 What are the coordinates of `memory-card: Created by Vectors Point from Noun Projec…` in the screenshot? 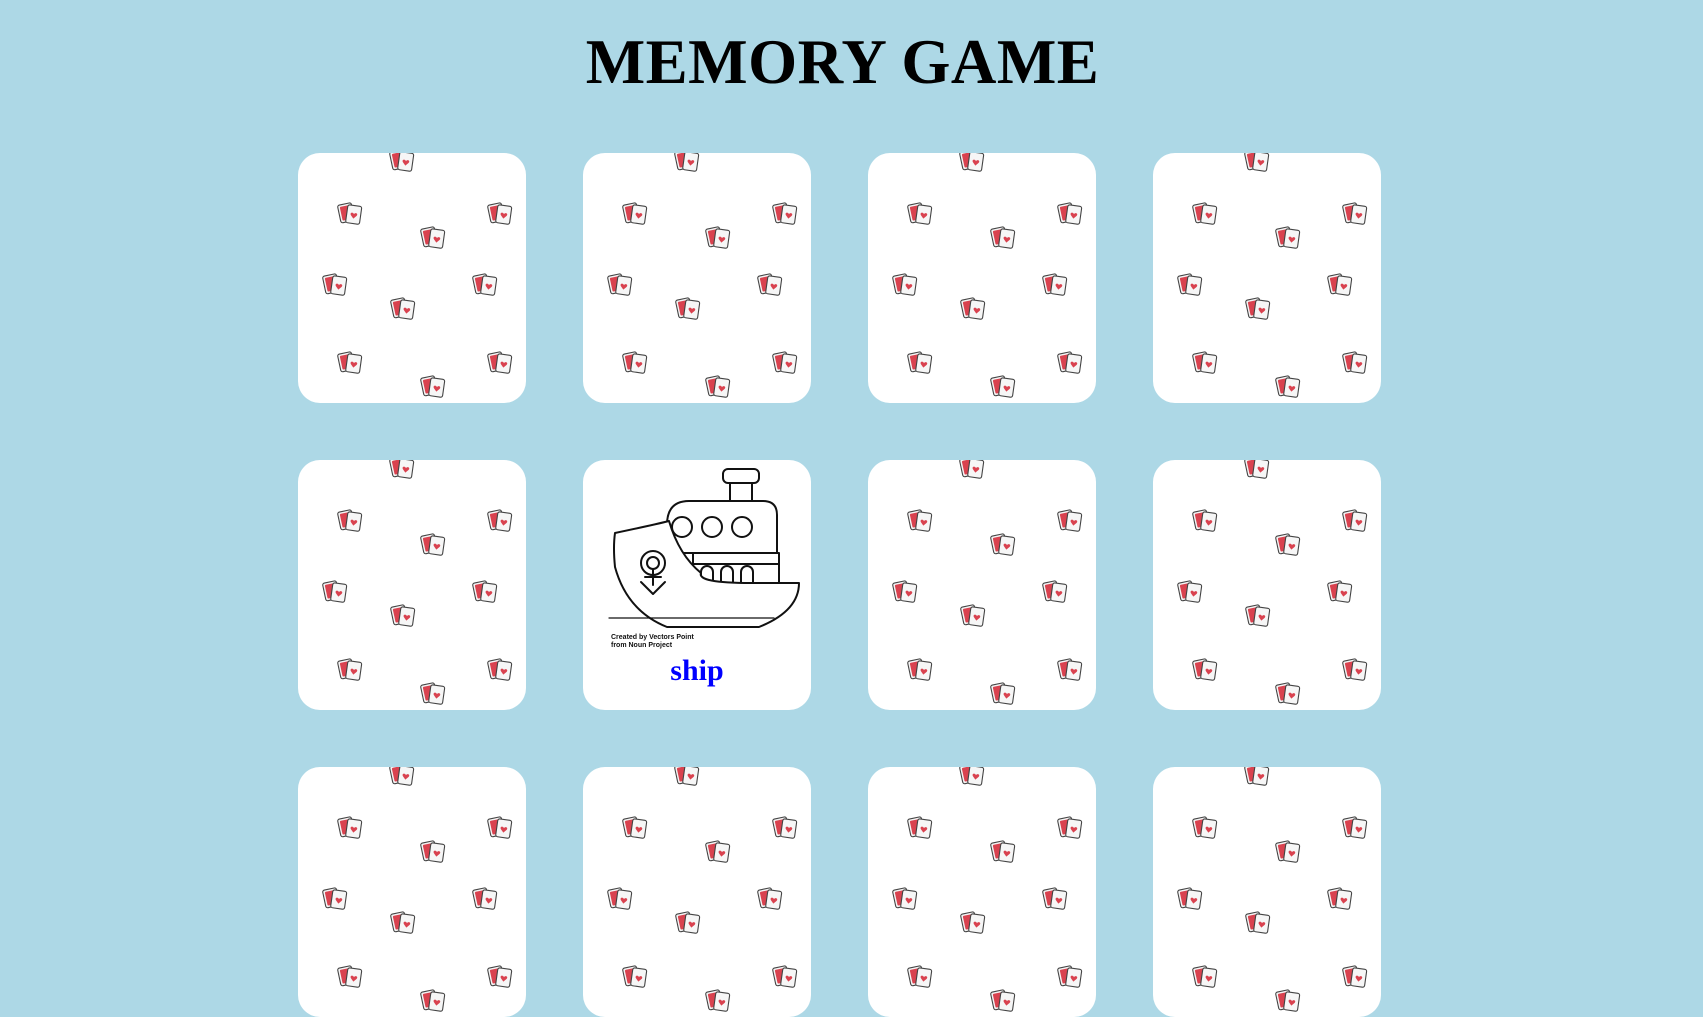 It's located at (697, 585).